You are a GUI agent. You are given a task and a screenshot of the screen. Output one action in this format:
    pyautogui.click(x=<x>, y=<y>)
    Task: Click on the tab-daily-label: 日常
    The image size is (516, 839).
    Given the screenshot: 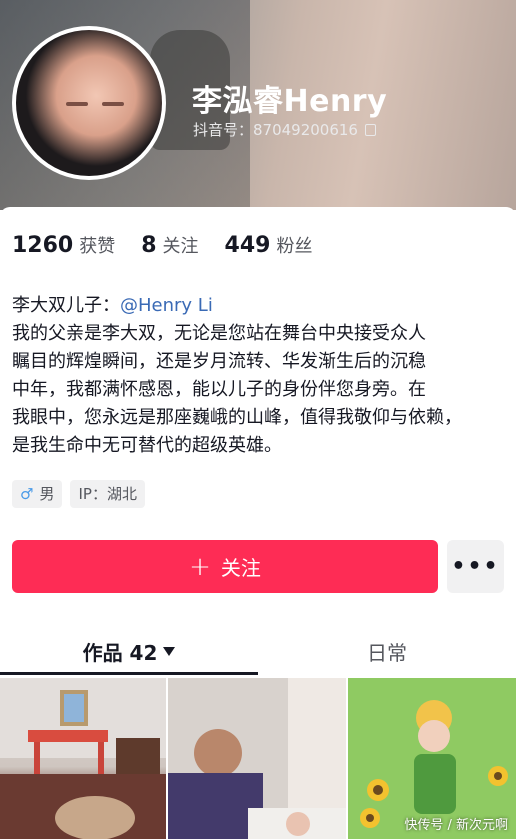 What is the action you would take?
    pyautogui.click(x=387, y=652)
    